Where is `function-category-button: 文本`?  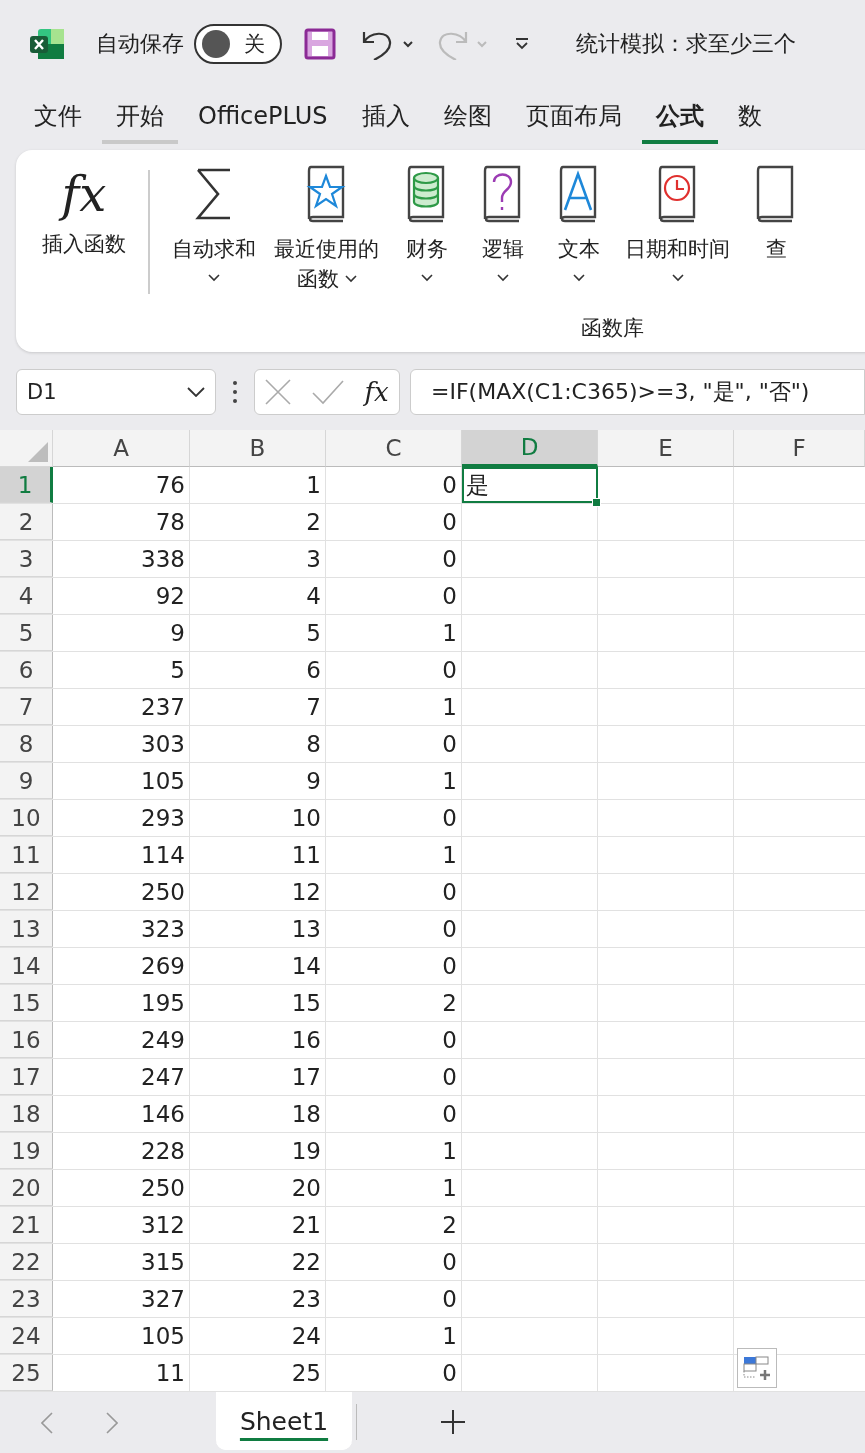
function-category-button: 文本 is located at coordinates (579, 223).